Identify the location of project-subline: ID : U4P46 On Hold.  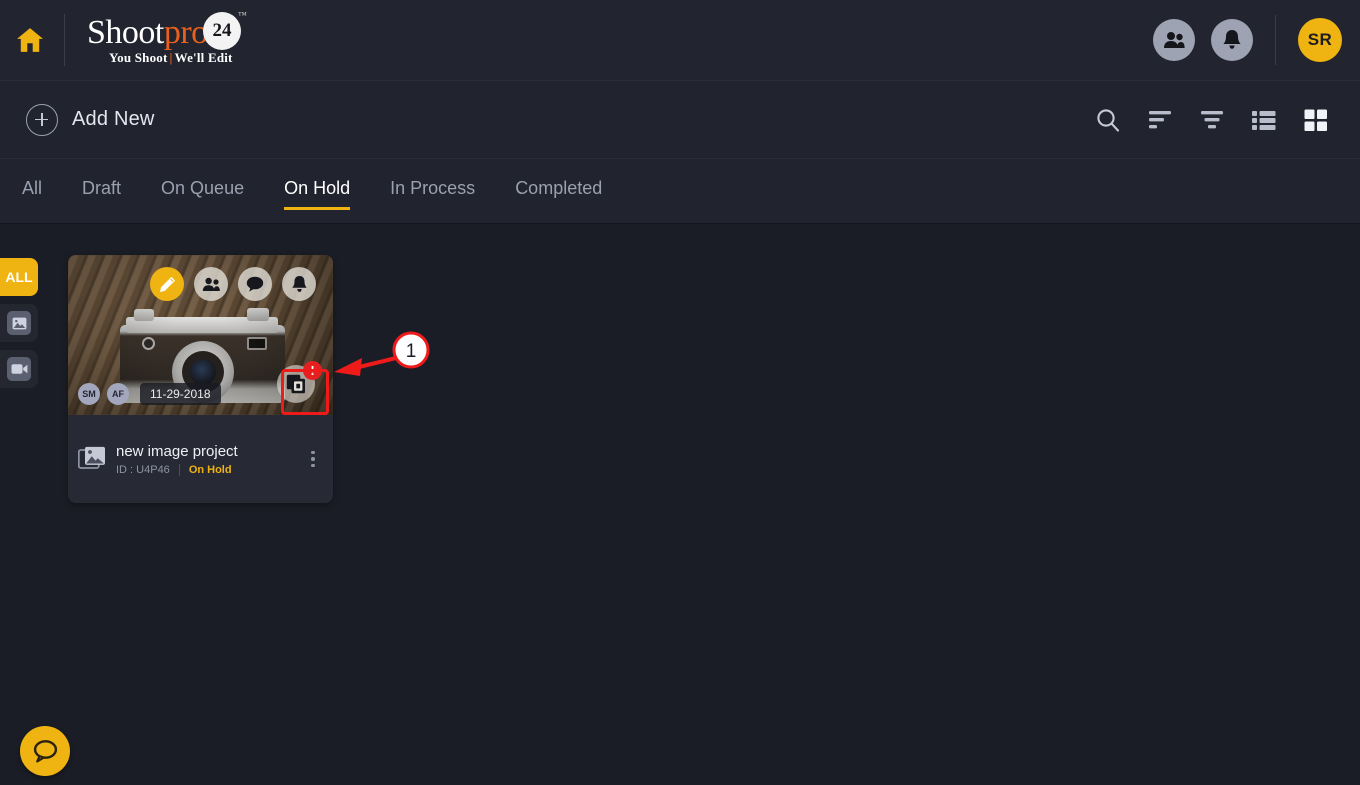
(209, 469).